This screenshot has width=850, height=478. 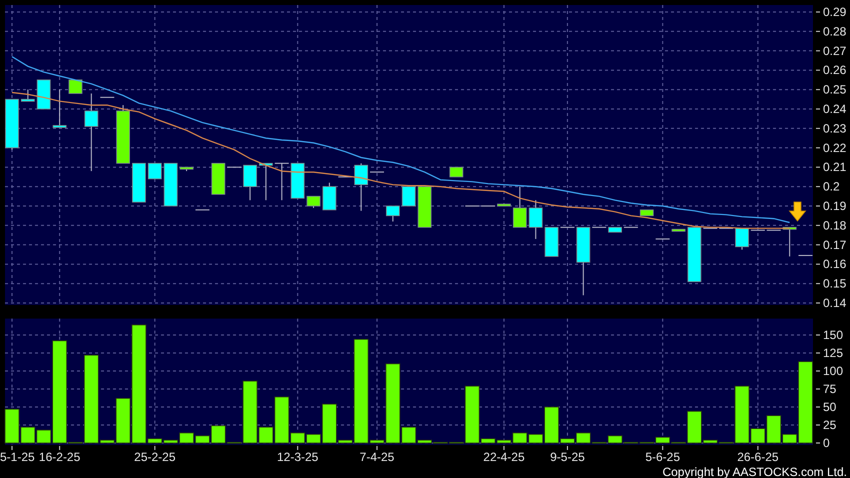 What do you see at coordinates (834, 167) in the screenshot?
I see `axis-label: 0.21` at bounding box center [834, 167].